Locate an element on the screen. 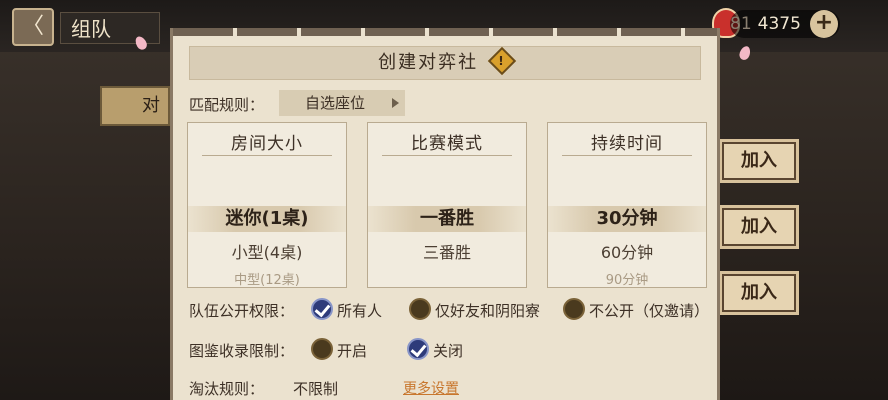 The height and width of the screenshot is (400, 888). picker-option: 小型(4桌) is located at coordinates (267, 251).